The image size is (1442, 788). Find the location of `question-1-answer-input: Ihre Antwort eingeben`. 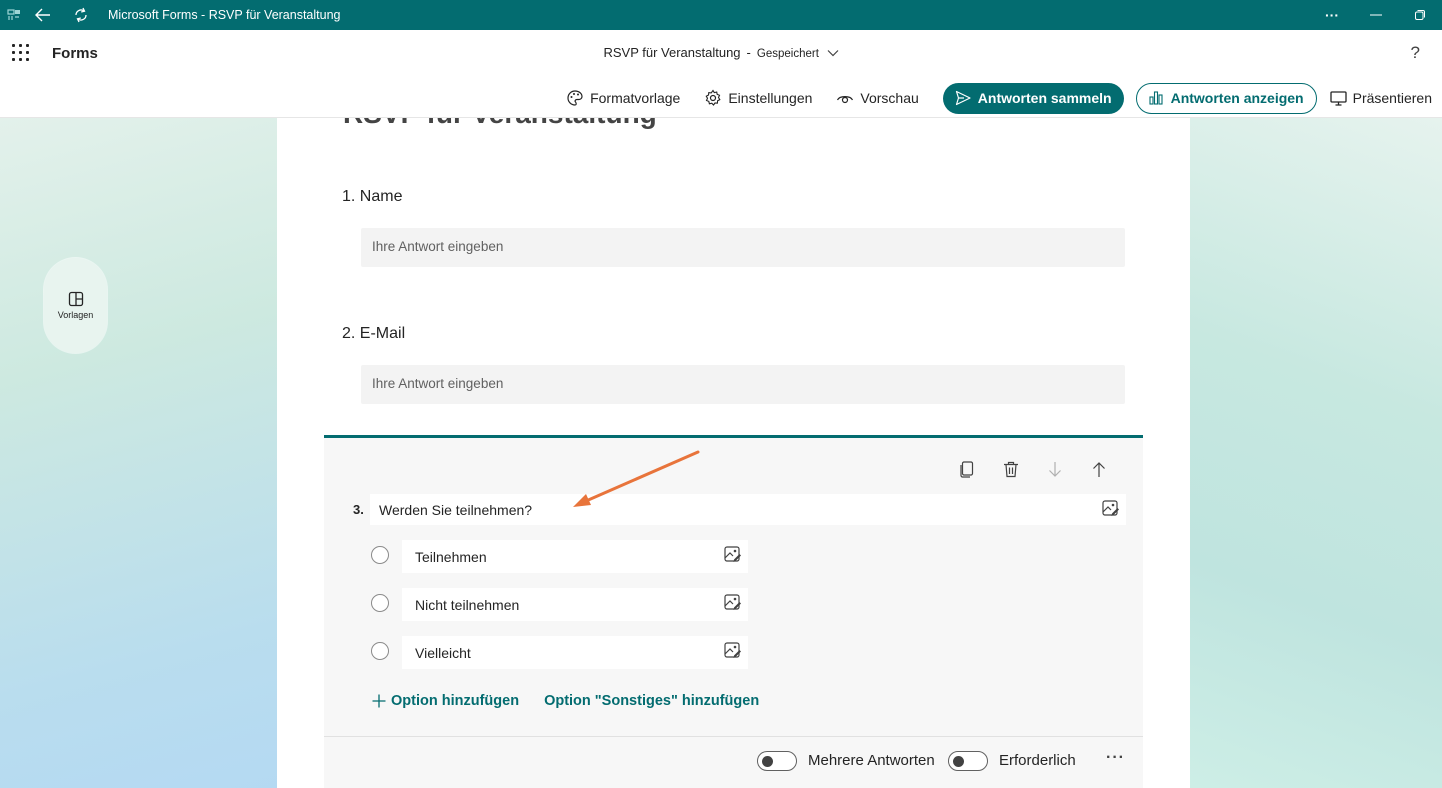

question-1-answer-input: Ihre Antwort eingeben is located at coordinates (743, 247).